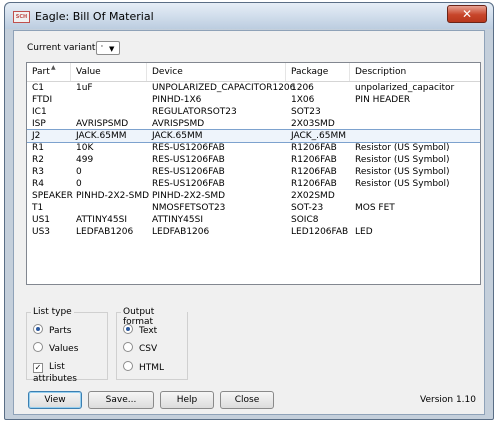 The width and height of the screenshot is (500, 426). Describe the element at coordinates (53, 67) in the screenshot. I see `sort-ascending-icon: ▲` at that location.